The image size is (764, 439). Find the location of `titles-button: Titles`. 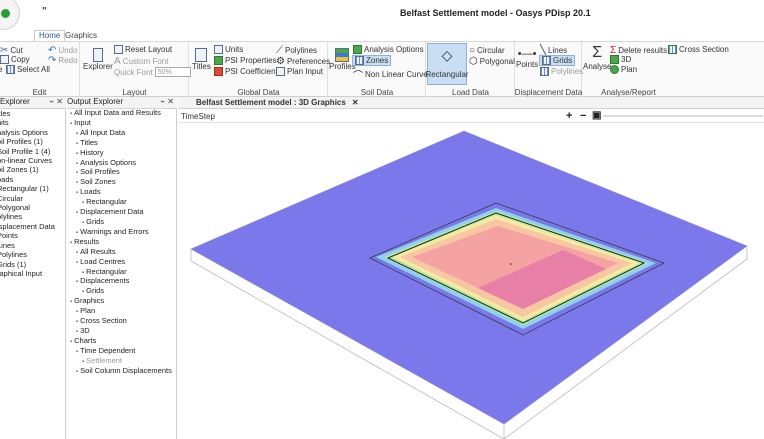

titles-button: Titles is located at coordinates (201, 59).